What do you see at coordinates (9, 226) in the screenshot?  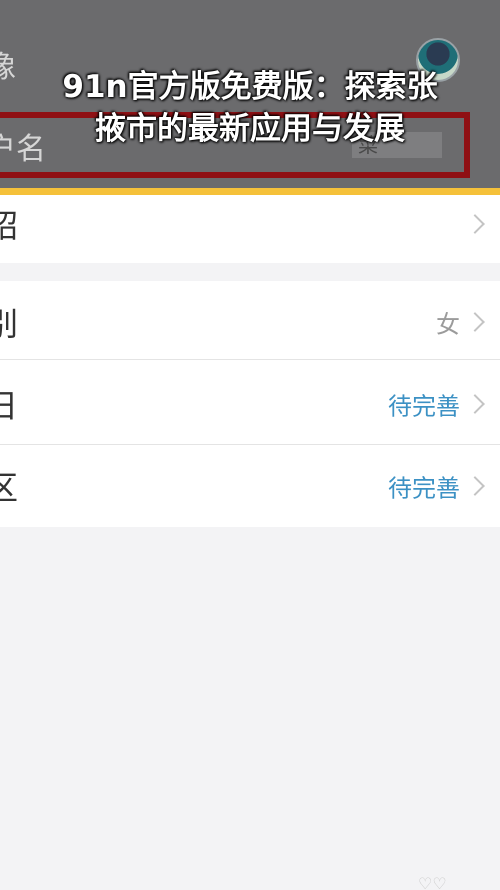 I see `intro-label: 绍` at bounding box center [9, 226].